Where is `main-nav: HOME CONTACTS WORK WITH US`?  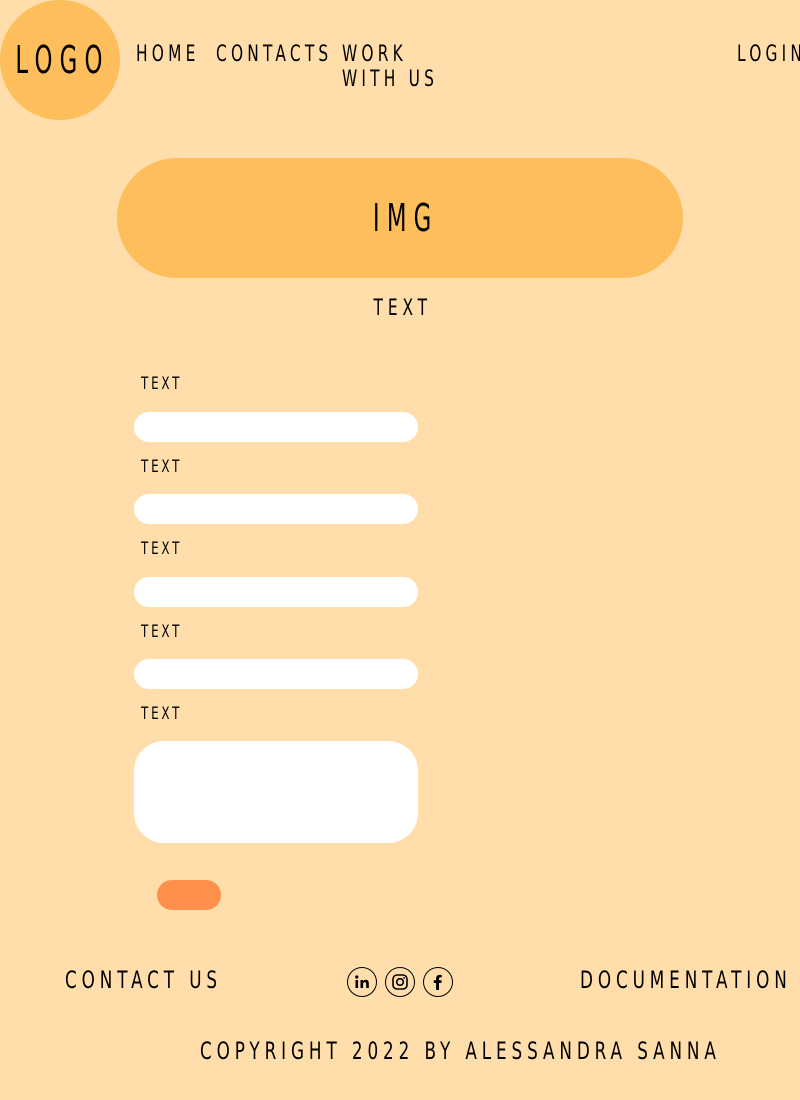 main-nav: HOME CONTACTS WORK WITH US is located at coordinates (311, 67).